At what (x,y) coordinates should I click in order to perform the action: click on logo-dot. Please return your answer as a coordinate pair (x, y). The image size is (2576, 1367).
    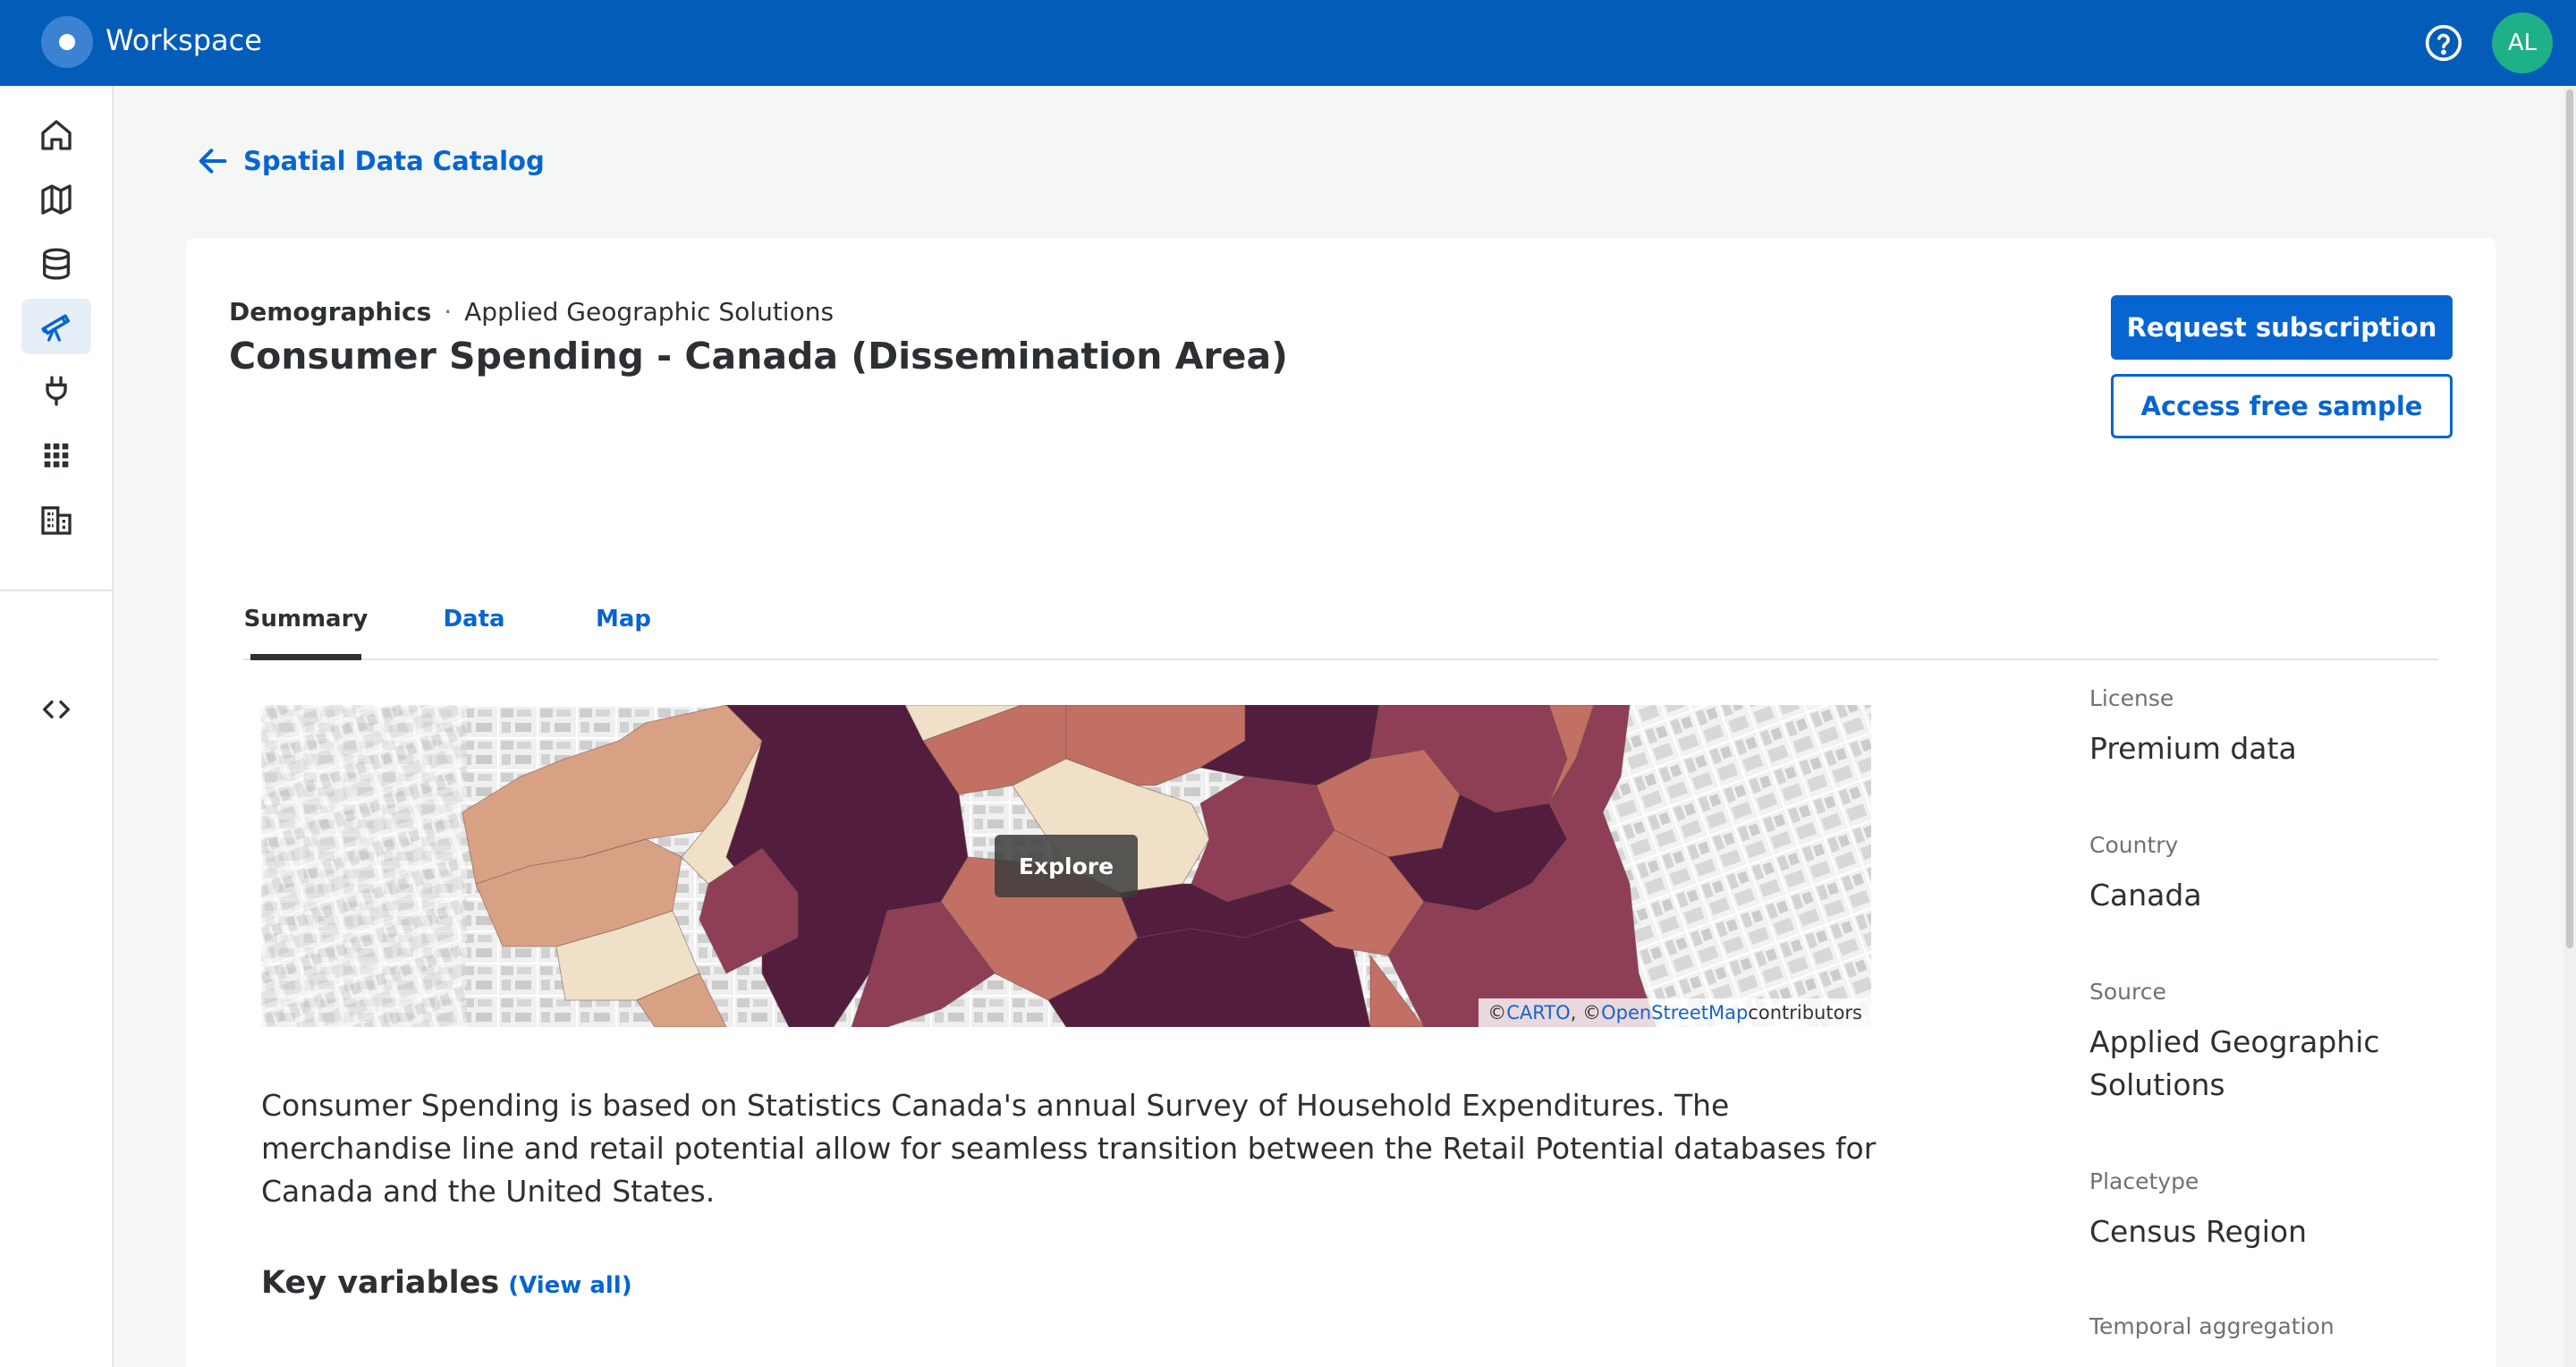
    Looking at the image, I should click on (67, 42).